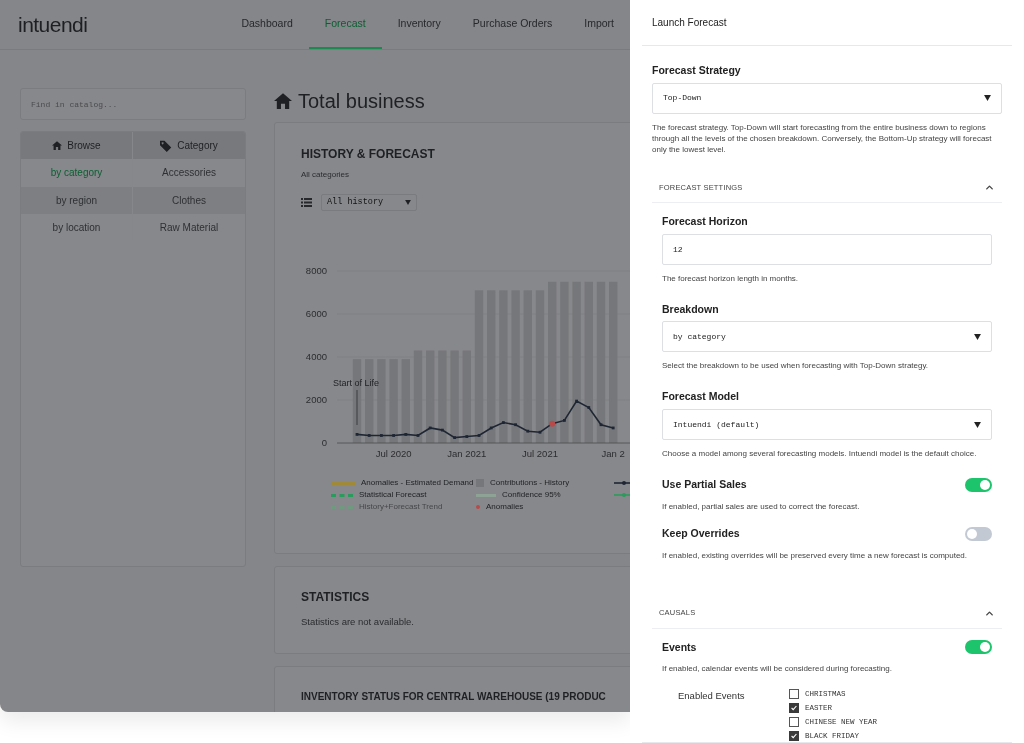 The width and height of the screenshot is (1024, 743). Describe the element at coordinates (77, 228) in the screenshot. I see `table-cell: by location` at that location.